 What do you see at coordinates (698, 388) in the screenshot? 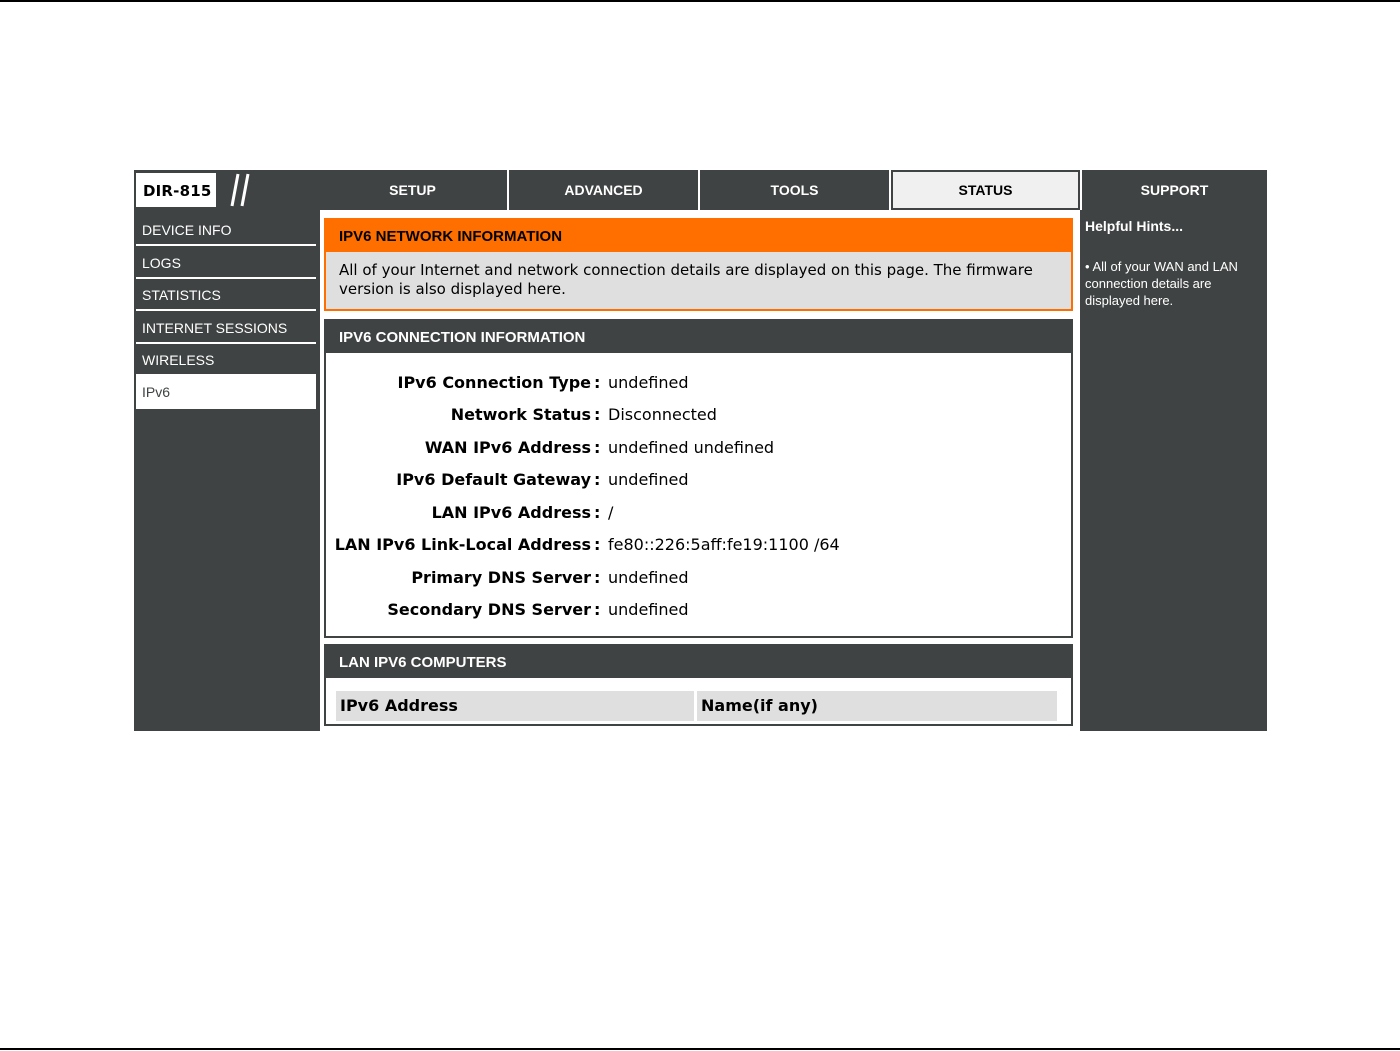
I see `info-row-connection-type: IPv6 Connection Type : undefined` at bounding box center [698, 388].